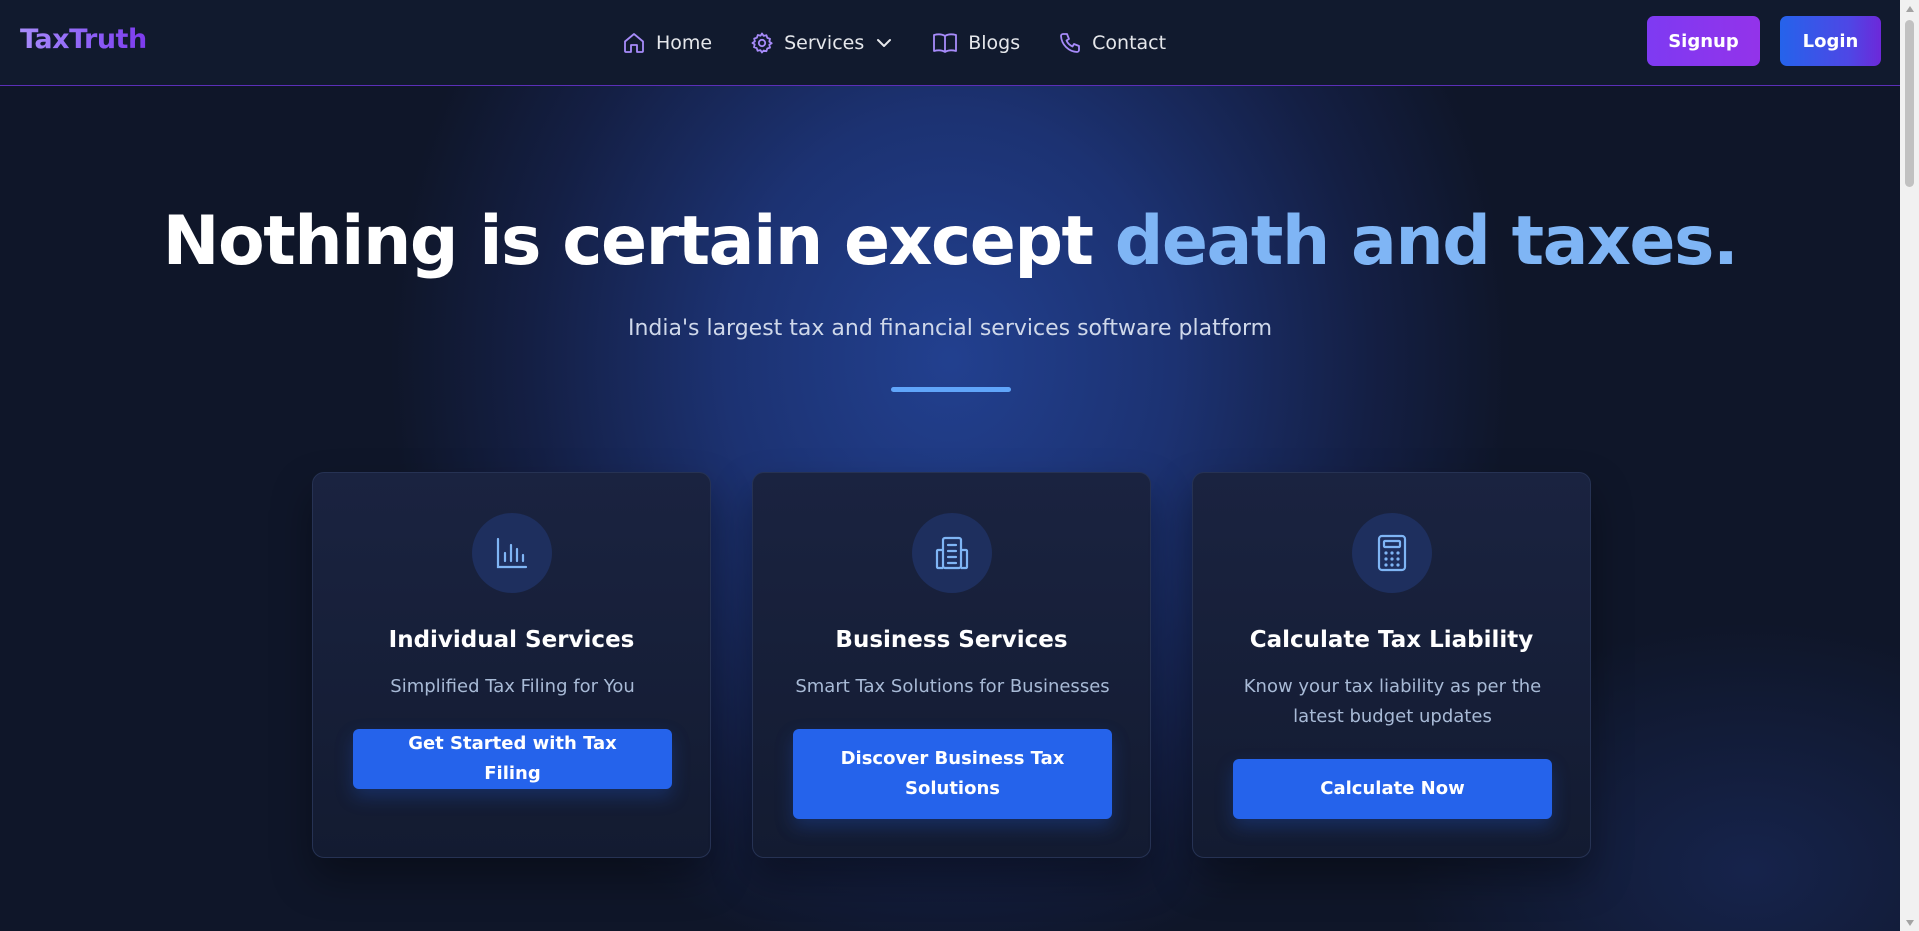 Image resolution: width=1919 pixels, height=931 pixels. I want to click on nav-home-label: Home, so click(684, 43).